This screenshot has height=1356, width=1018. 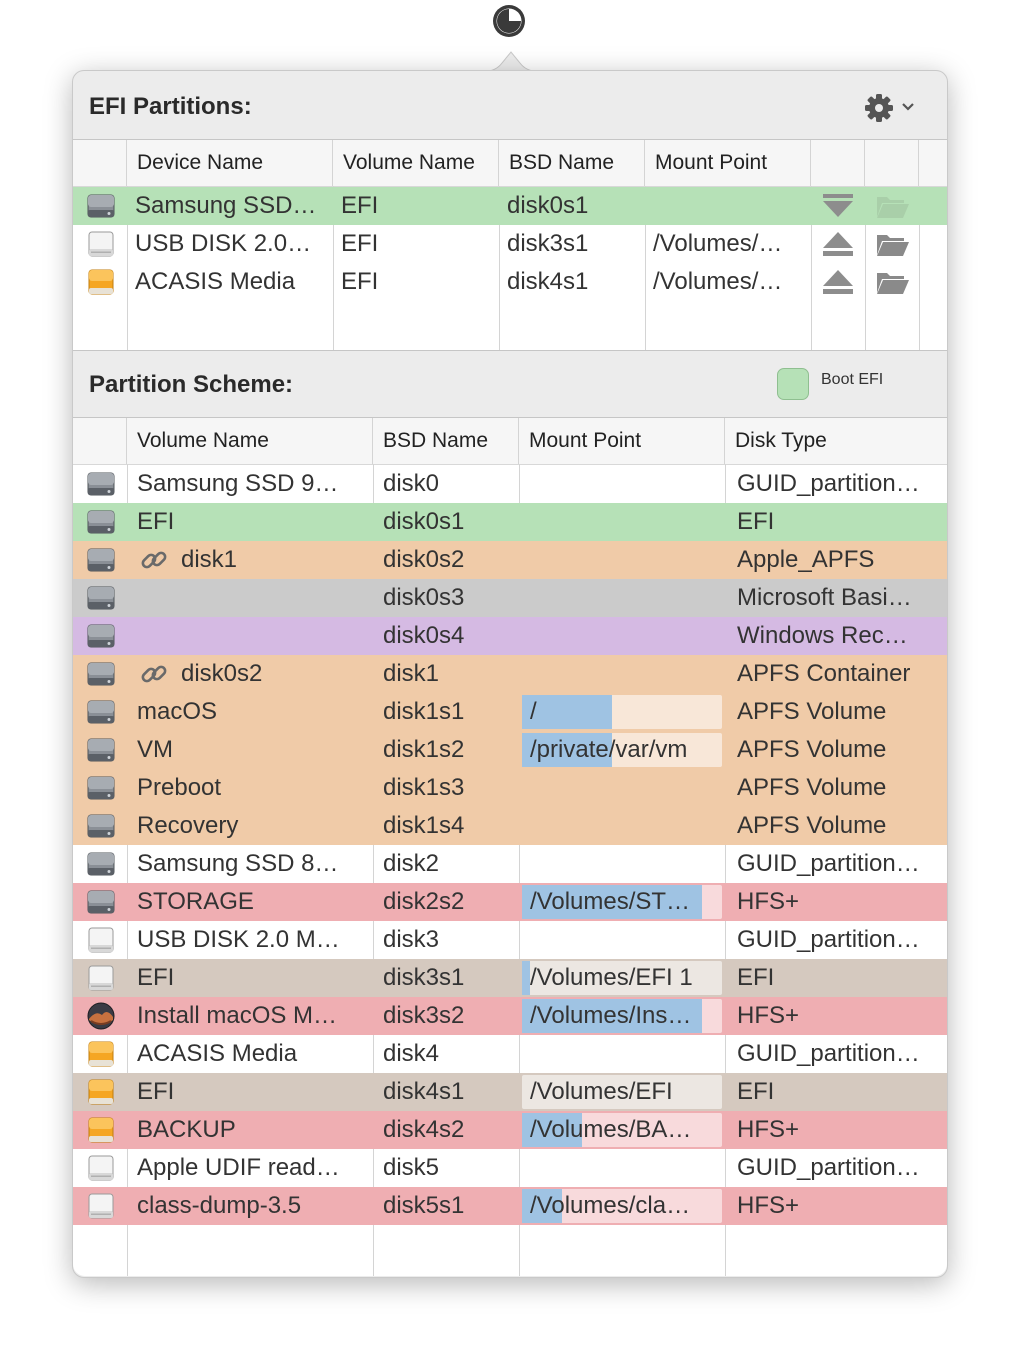 I want to click on volume-name-cell: VM, so click(x=155, y=749).